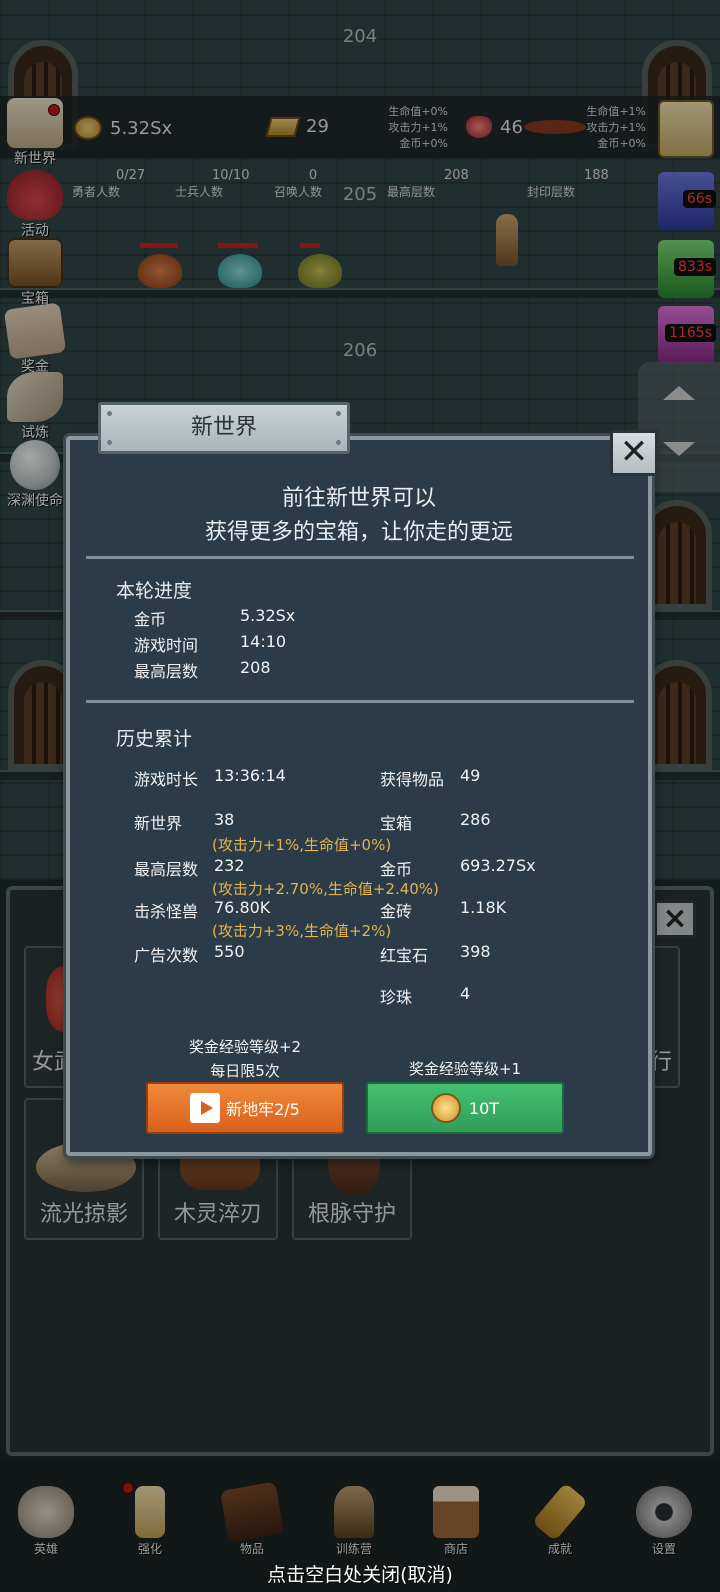 This screenshot has height=1592, width=720. Describe the element at coordinates (470, 775) in the screenshot. I see `history-value: 49` at that location.